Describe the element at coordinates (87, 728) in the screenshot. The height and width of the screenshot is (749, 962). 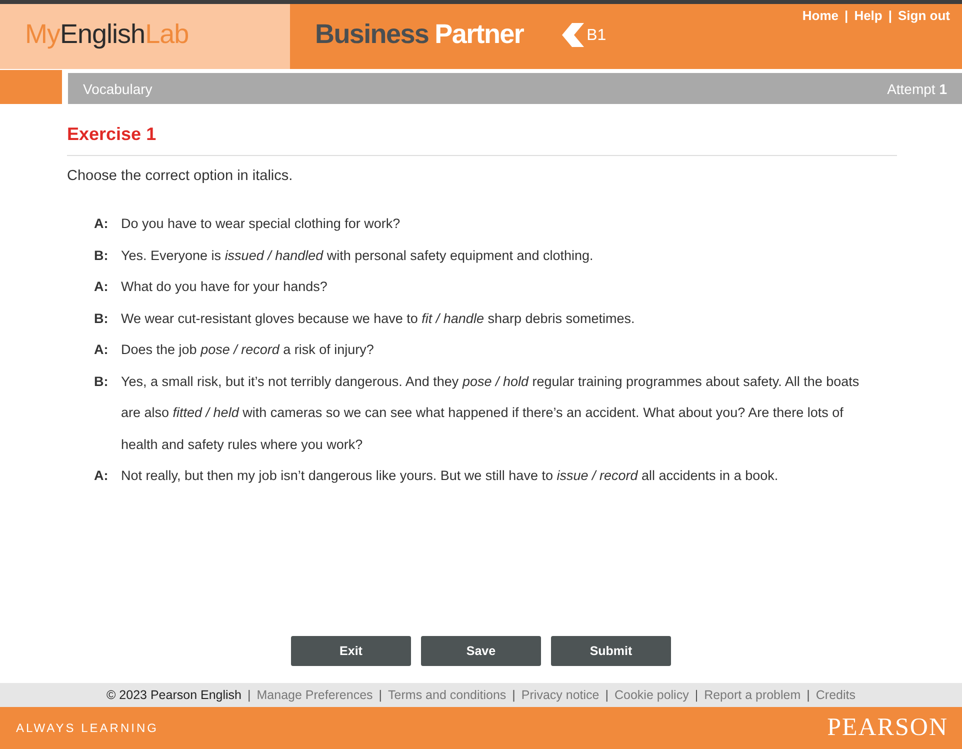
I see `tagline: ALWAYS LEARNING` at that location.